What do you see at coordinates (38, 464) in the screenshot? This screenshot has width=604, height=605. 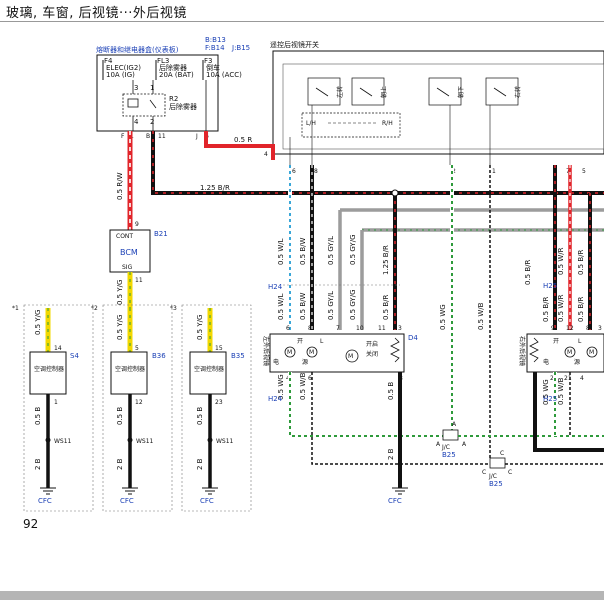 I see `ac1-wire-2b: 2 B` at bounding box center [38, 464].